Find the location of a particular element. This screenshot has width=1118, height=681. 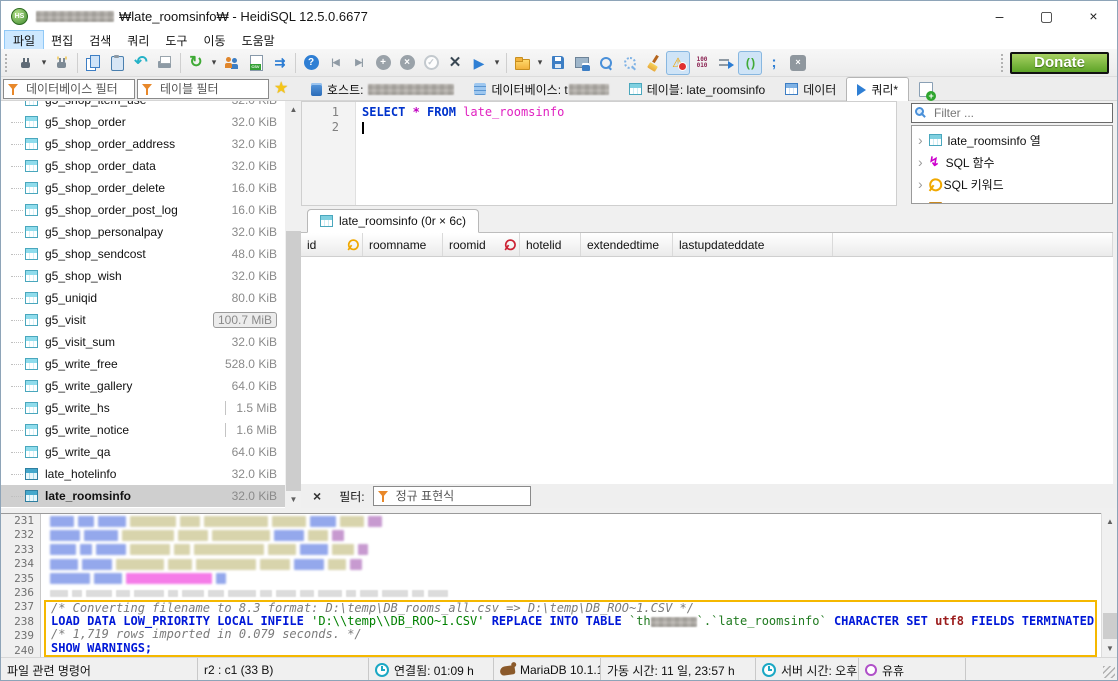

helpers-filter-input is located at coordinates (1012, 113).